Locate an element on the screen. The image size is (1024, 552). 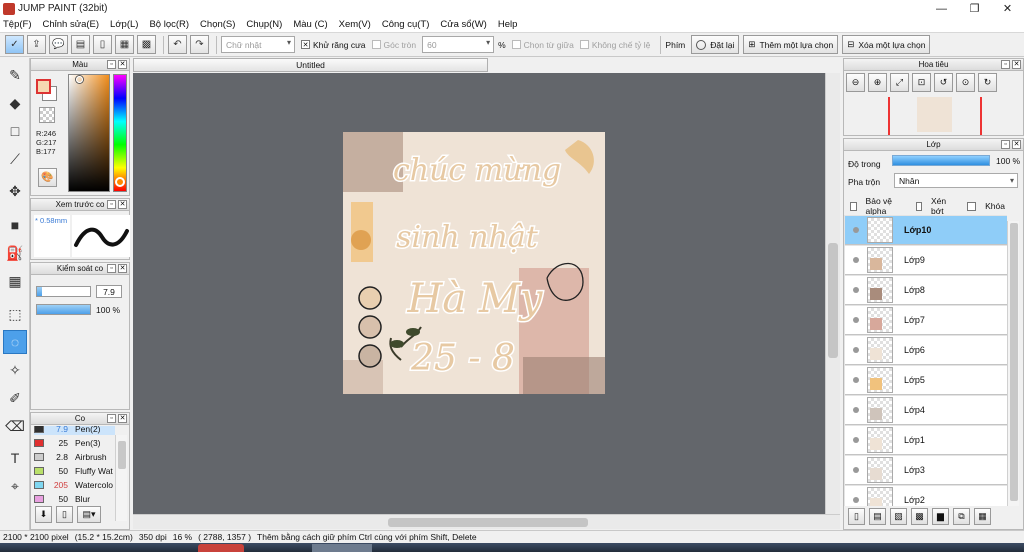
new-raster-layer-icon: ▤ is located at coordinates (877, 516).